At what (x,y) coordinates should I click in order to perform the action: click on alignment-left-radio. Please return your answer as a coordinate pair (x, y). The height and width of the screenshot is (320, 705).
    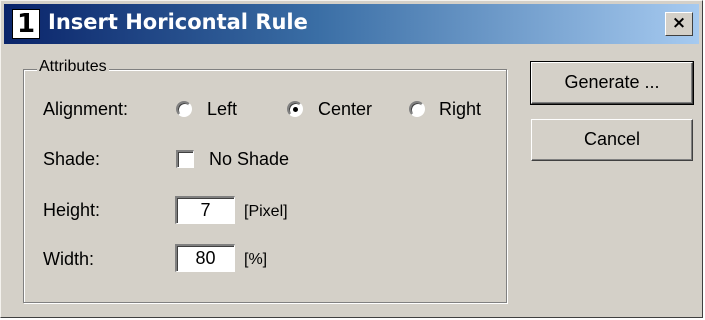
    Looking at the image, I should click on (184, 109).